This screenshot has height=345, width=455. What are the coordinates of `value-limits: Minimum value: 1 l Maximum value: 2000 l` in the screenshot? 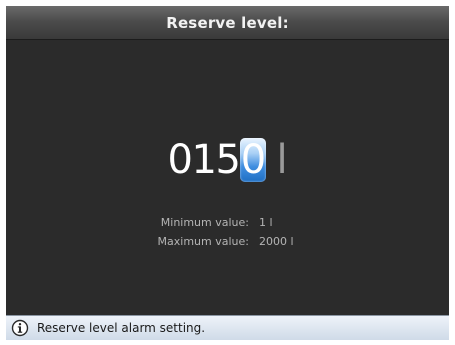 It's located at (227, 232).